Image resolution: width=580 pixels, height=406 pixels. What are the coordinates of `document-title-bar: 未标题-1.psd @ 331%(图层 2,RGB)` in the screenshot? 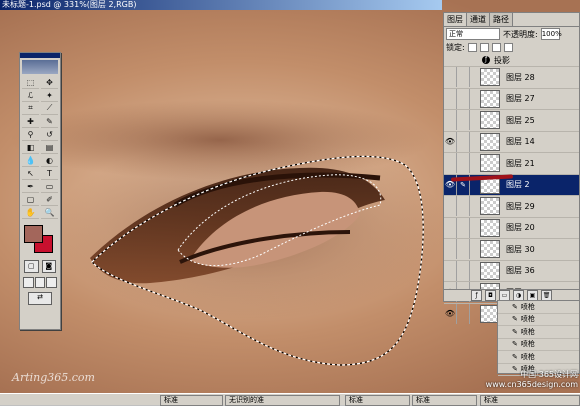 It's located at (221, 5).